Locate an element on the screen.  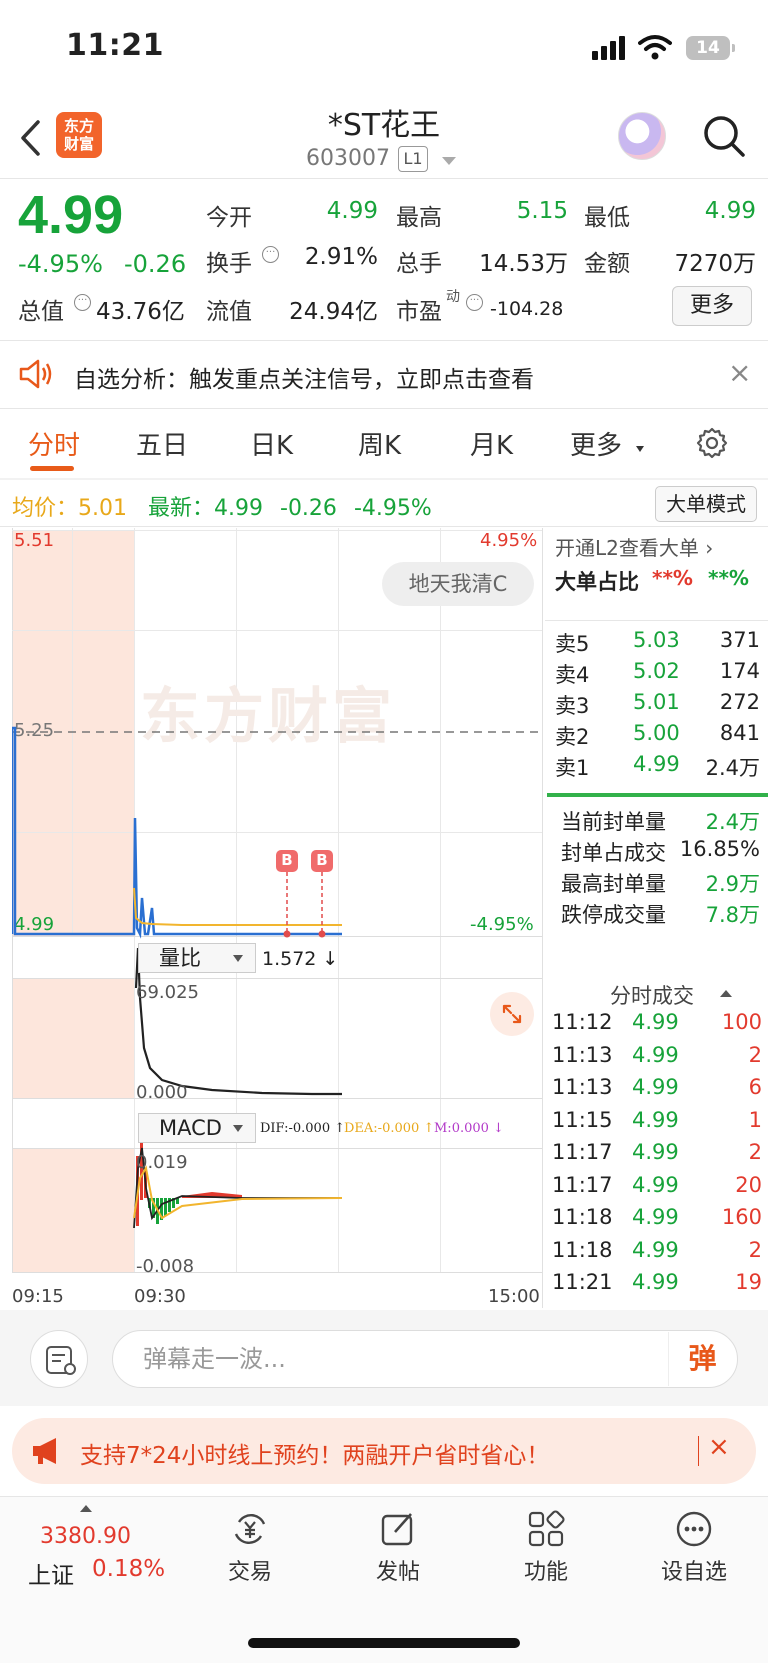
pe-sup: 动 is located at coordinates (453, 297).